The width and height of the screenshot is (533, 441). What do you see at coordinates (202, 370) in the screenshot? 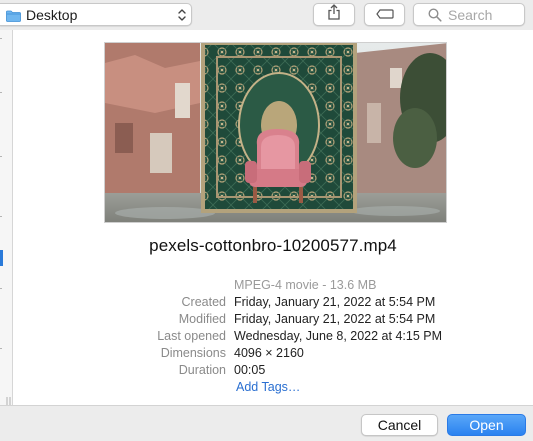
I see `field-label: Duration` at bounding box center [202, 370].